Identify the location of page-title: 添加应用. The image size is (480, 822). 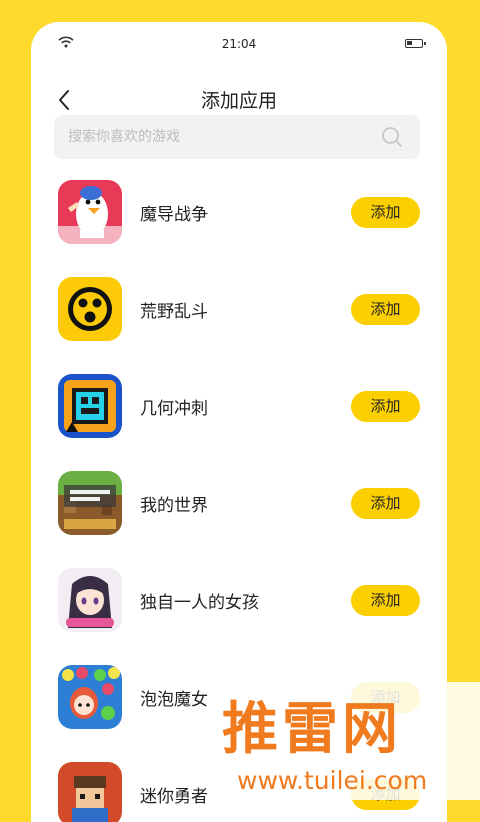
(238, 101).